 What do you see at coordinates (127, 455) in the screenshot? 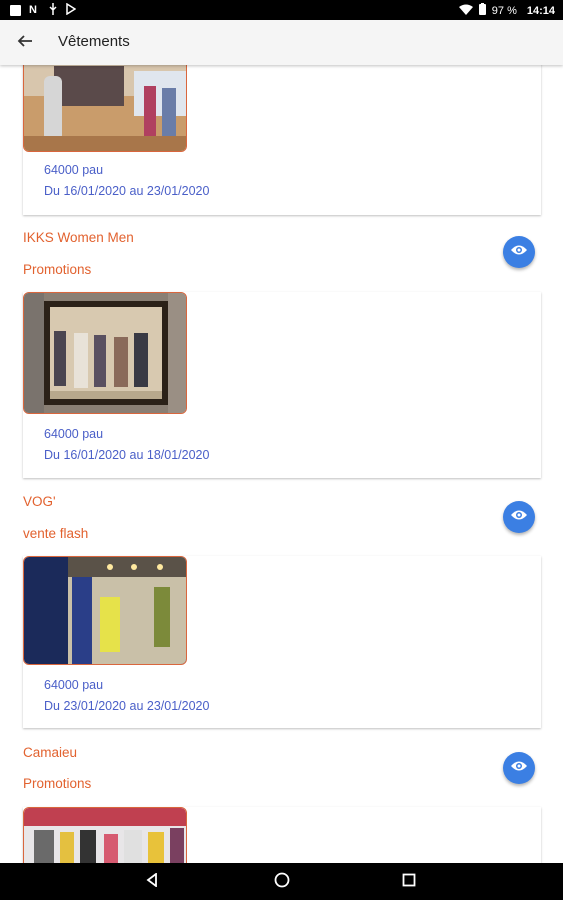
I see `listing-dates: Du 16/01/2020 au 18/01/2020` at bounding box center [127, 455].